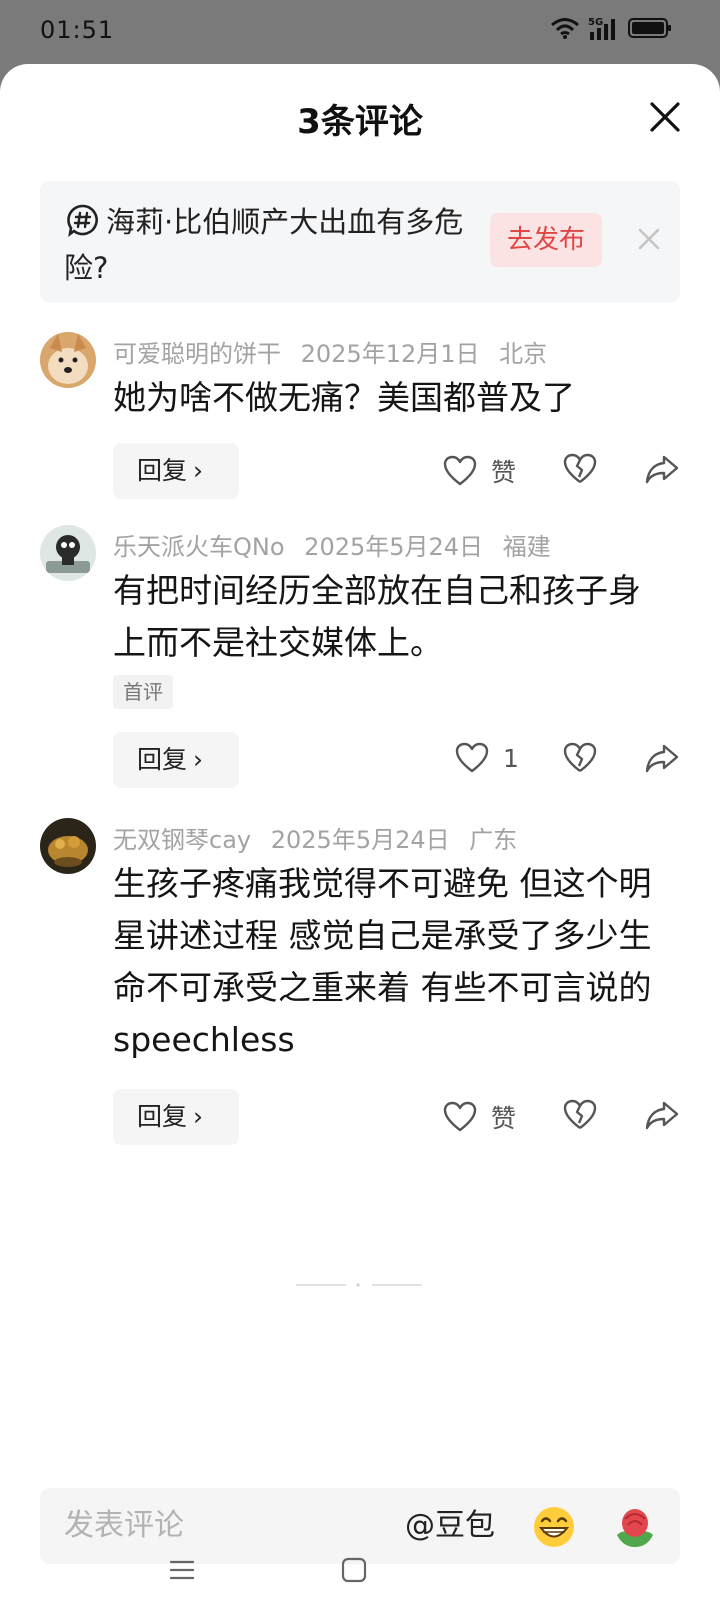 This screenshot has width=720, height=1612. What do you see at coordinates (546, 240) in the screenshot?
I see `publish-button: 去发布` at bounding box center [546, 240].